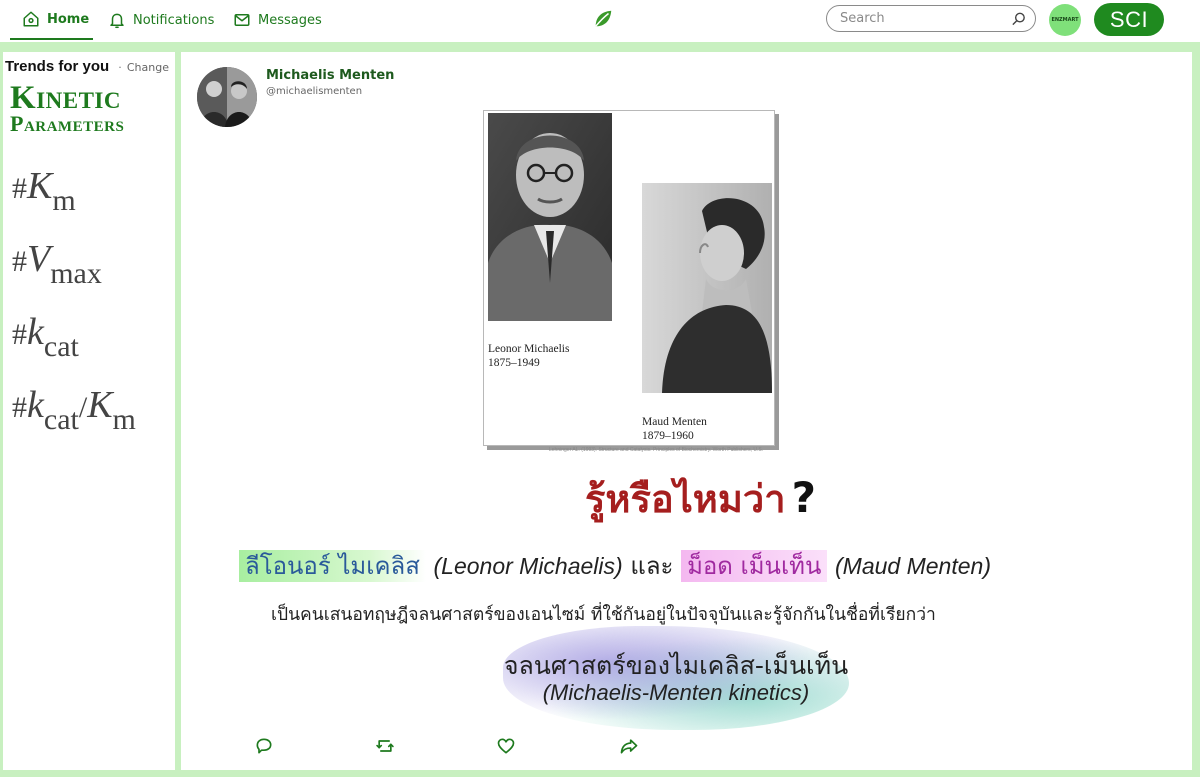  What do you see at coordinates (68, 19) in the screenshot?
I see `nav-home-label: Home` at bounding box center [68, 19].